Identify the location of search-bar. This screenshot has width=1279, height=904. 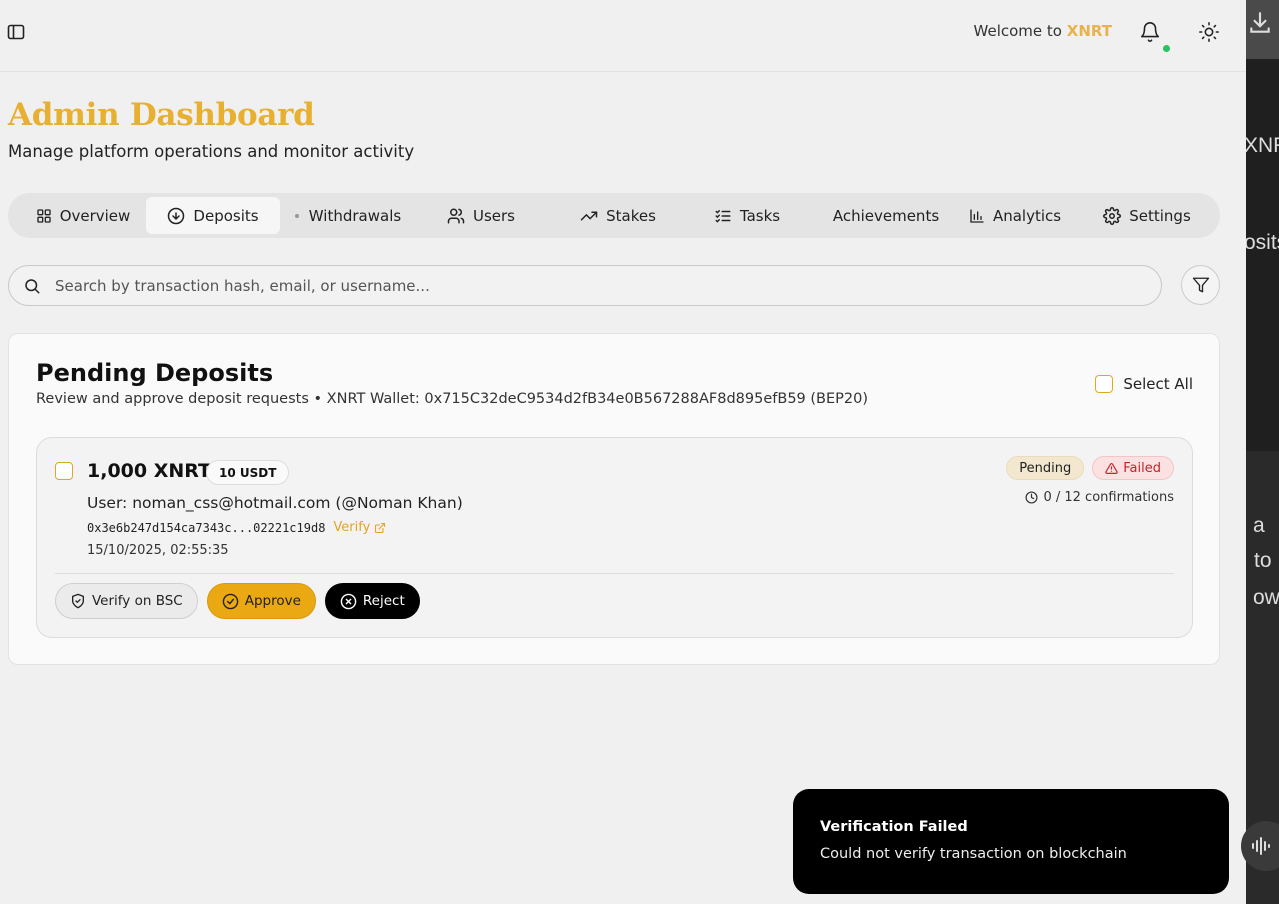
(585, 285).